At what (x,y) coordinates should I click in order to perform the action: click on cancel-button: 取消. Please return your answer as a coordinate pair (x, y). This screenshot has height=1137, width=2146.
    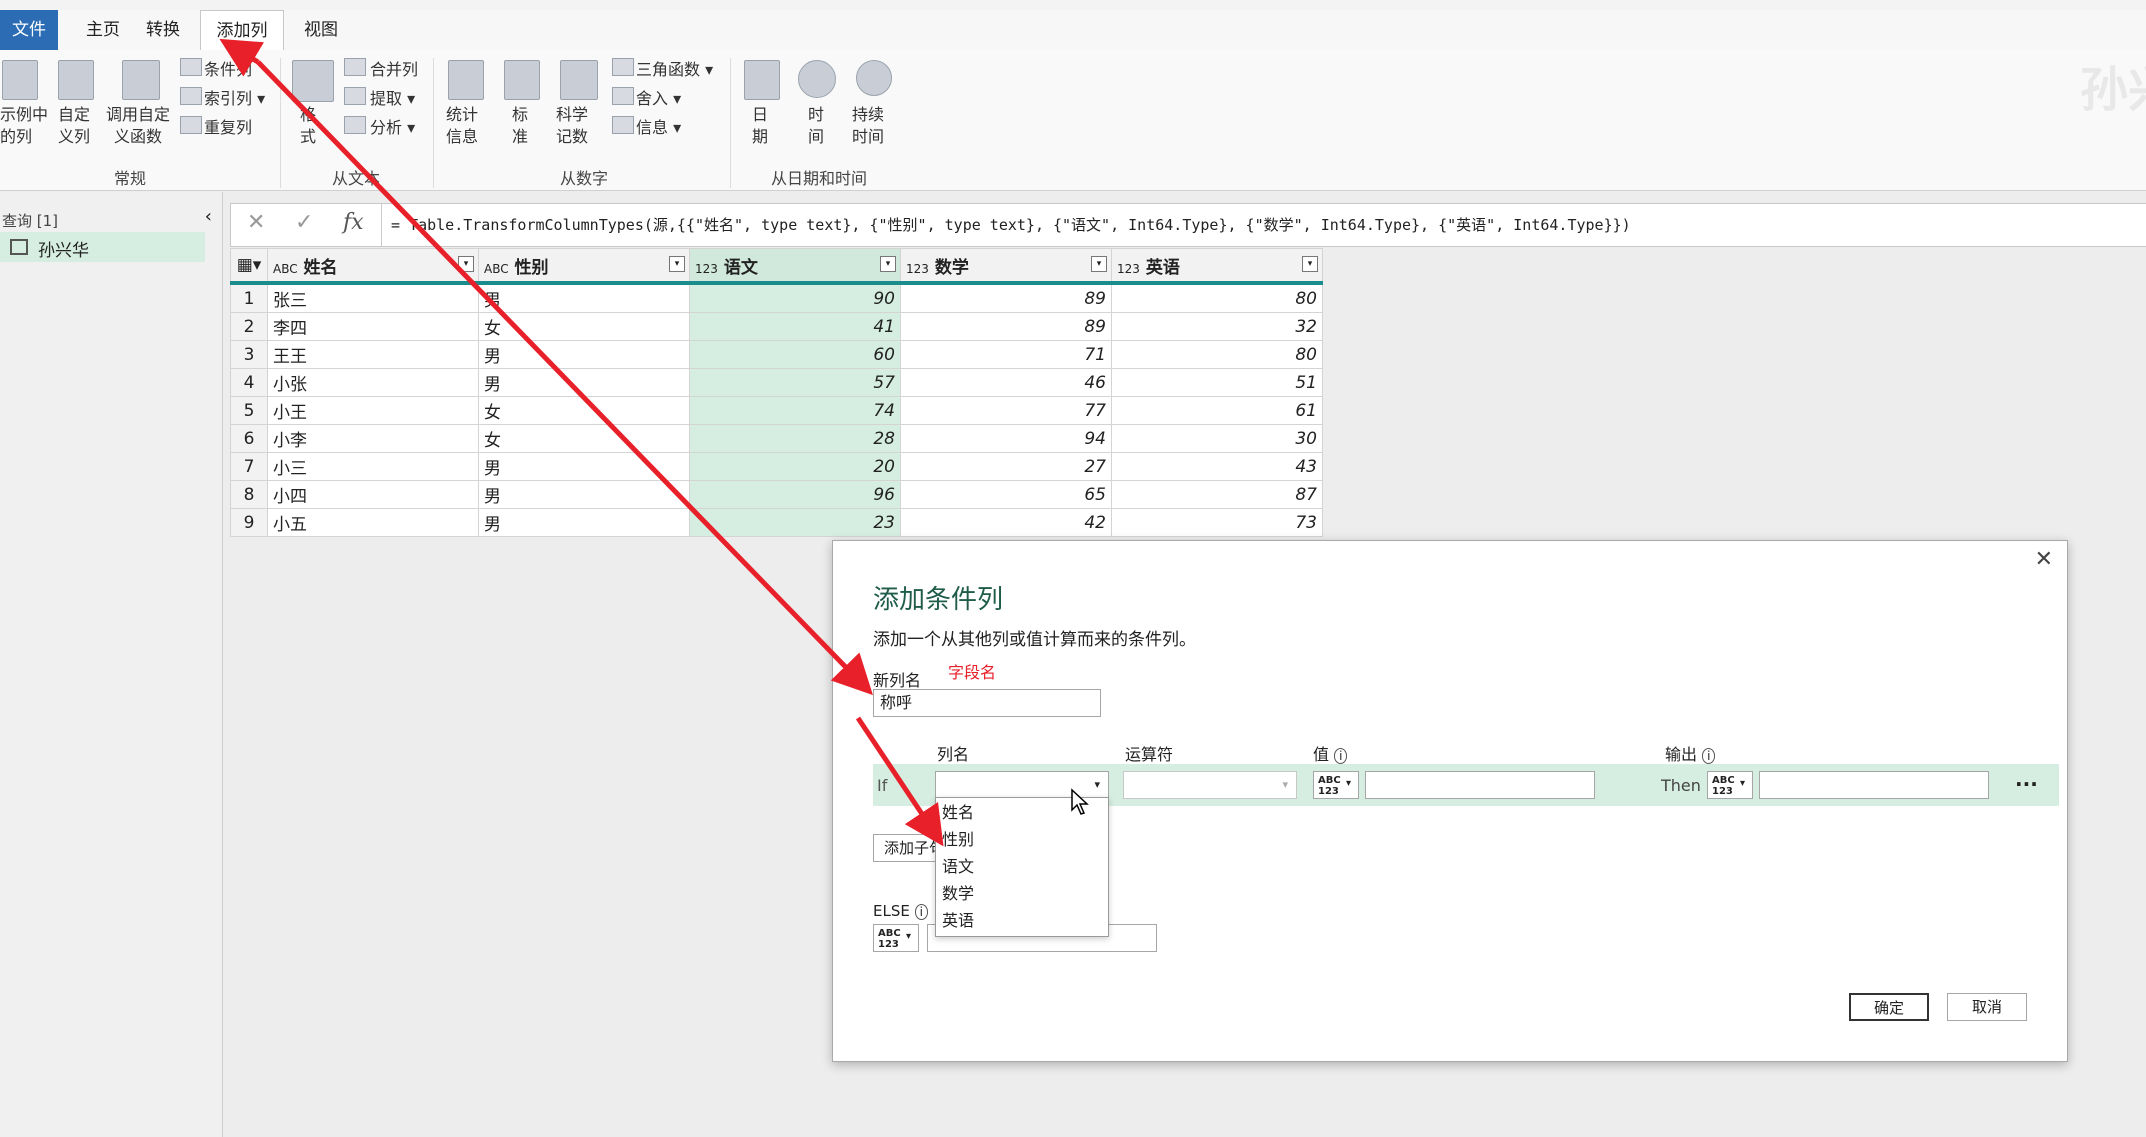
    Looking at the image, I should click on (1987, 1007).